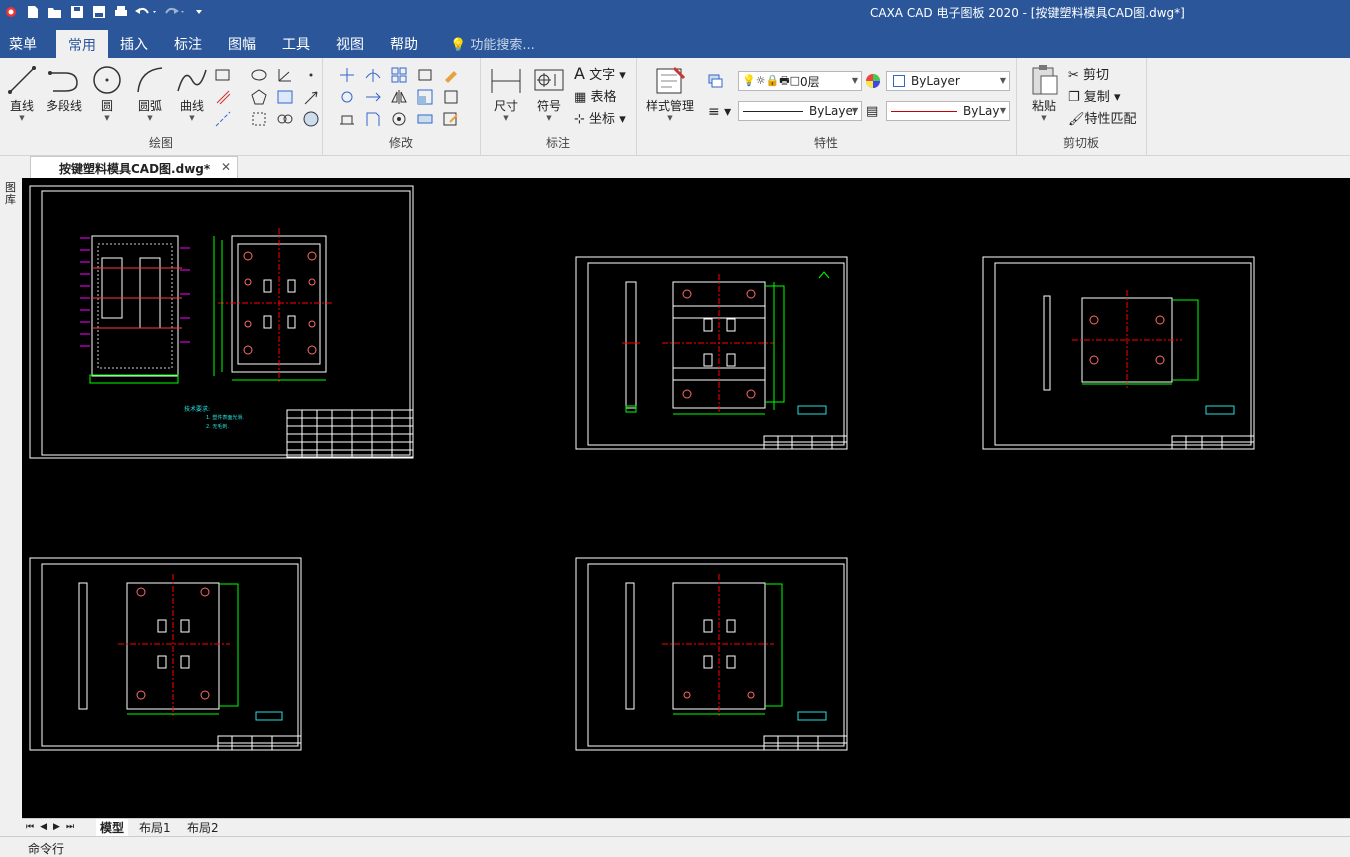 This screenshot has height=857, width=1350. What do you see at coordinates (33, 12) in the screenshot?
I see `new-file-icon` at bounding box center [33, 12].